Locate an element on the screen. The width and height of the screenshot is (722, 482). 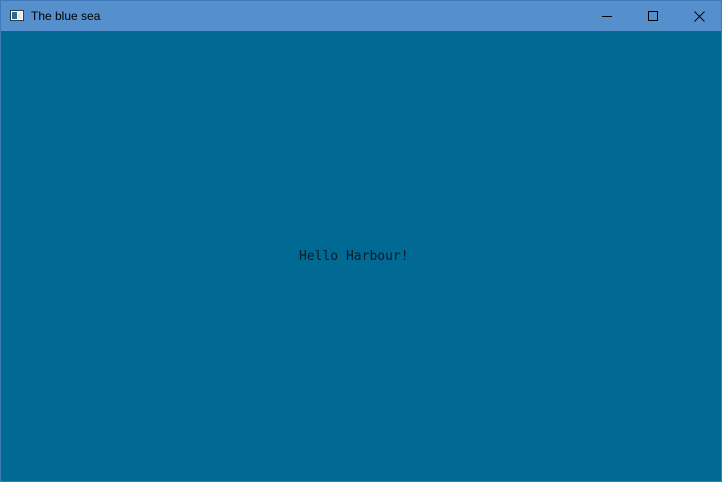
minimize-icon is located at coordinates (607, 16).